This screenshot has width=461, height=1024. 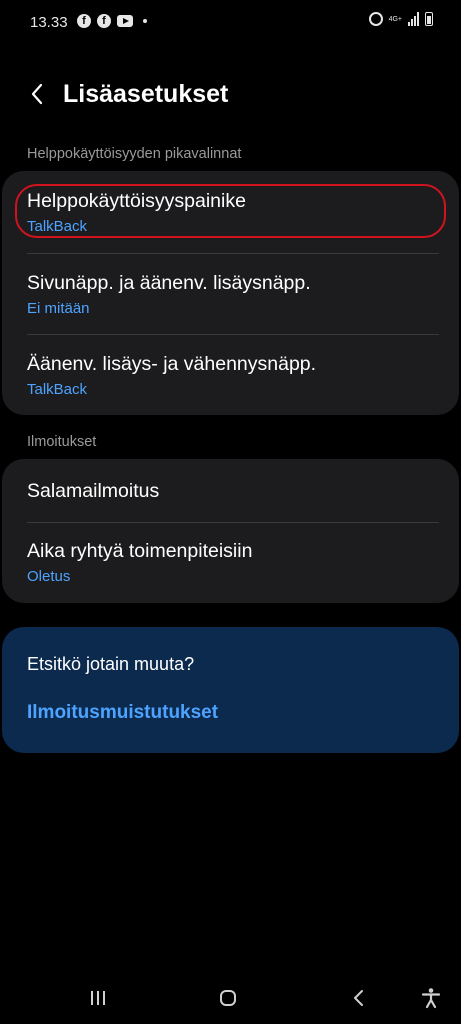 What do you see at coordinates (169, 283) in the screenshot?
I see `list-item-title: Sivunäpp. ja äänenv. lisäysnäpp.` at bounding box center [169, 283].